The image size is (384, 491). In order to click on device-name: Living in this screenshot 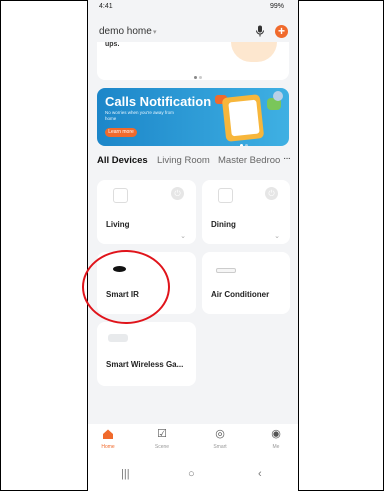, I will do `click(118, 224)`.